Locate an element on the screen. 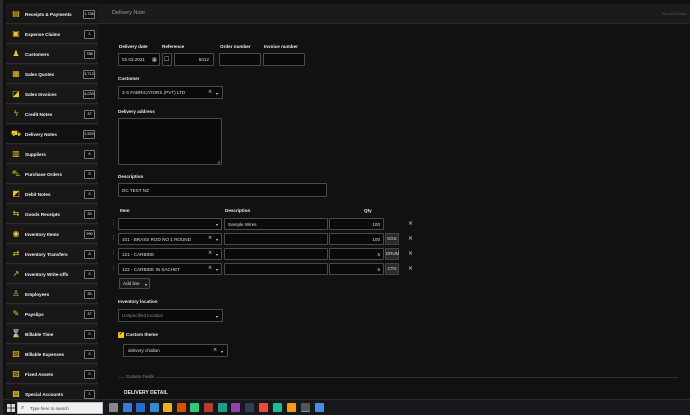  custom-theme-label: Custom theme is located at coordinates (142, 334).